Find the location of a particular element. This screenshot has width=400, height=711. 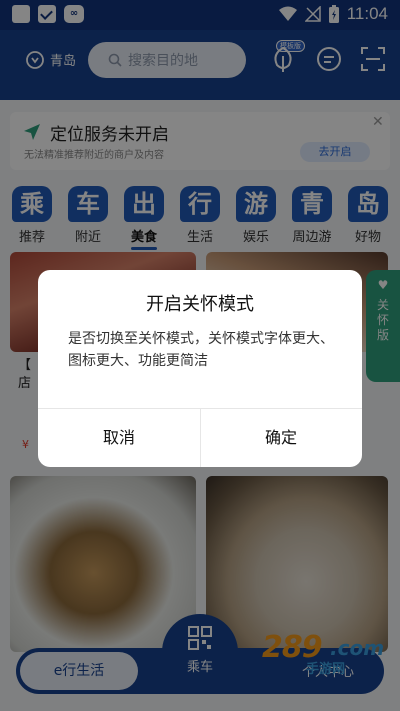

confirm-button: 确定 is located at coordinates (281, 438).